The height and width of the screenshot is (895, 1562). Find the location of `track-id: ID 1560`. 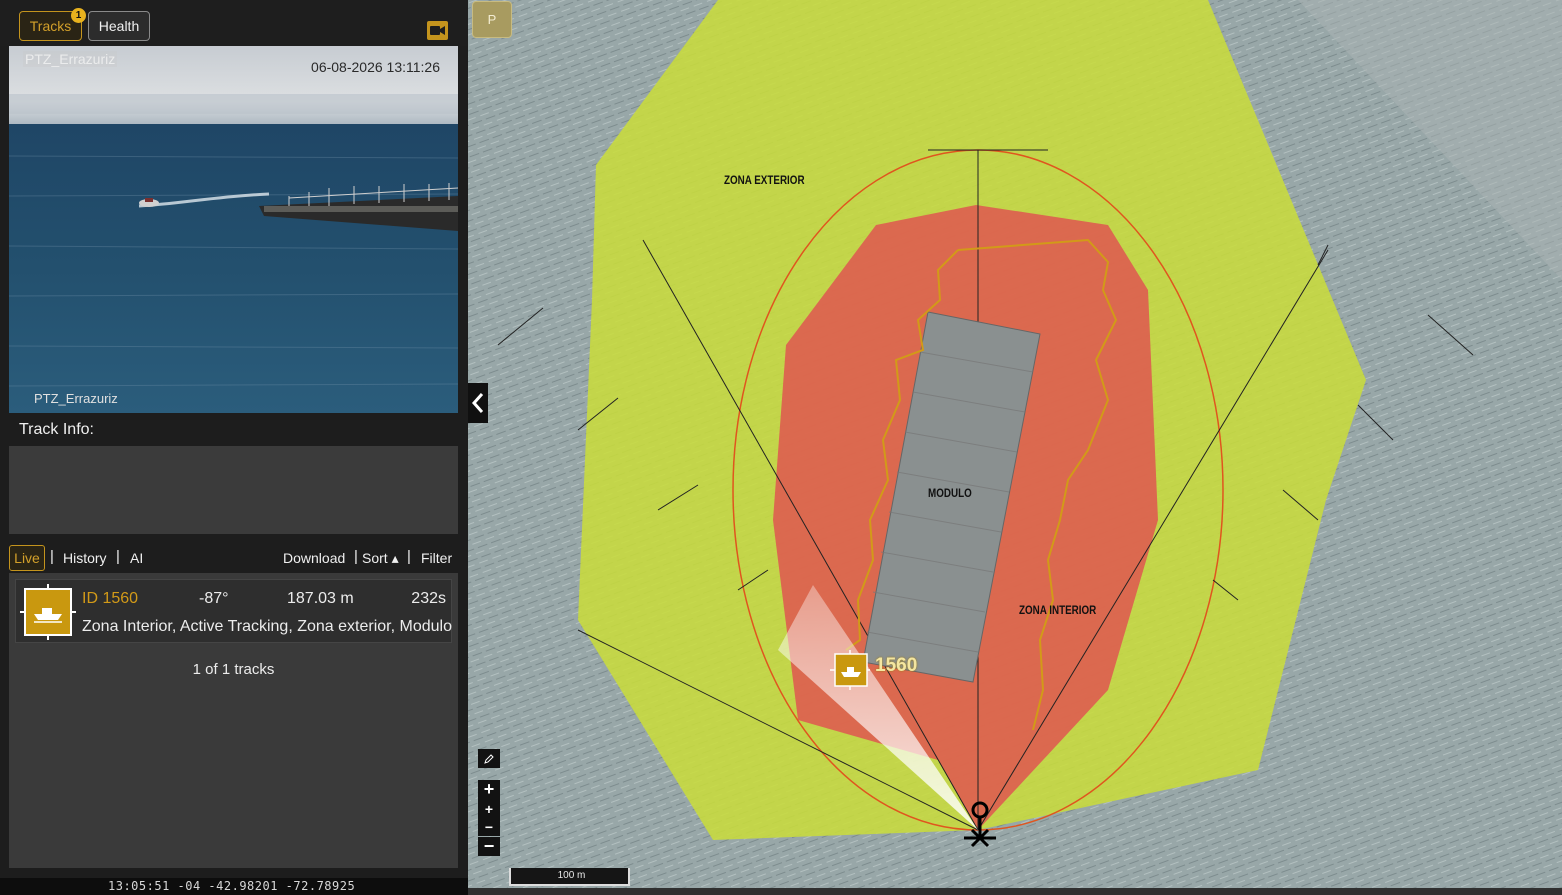

track-id: ID 1560 is located at coordinates (110, 598).